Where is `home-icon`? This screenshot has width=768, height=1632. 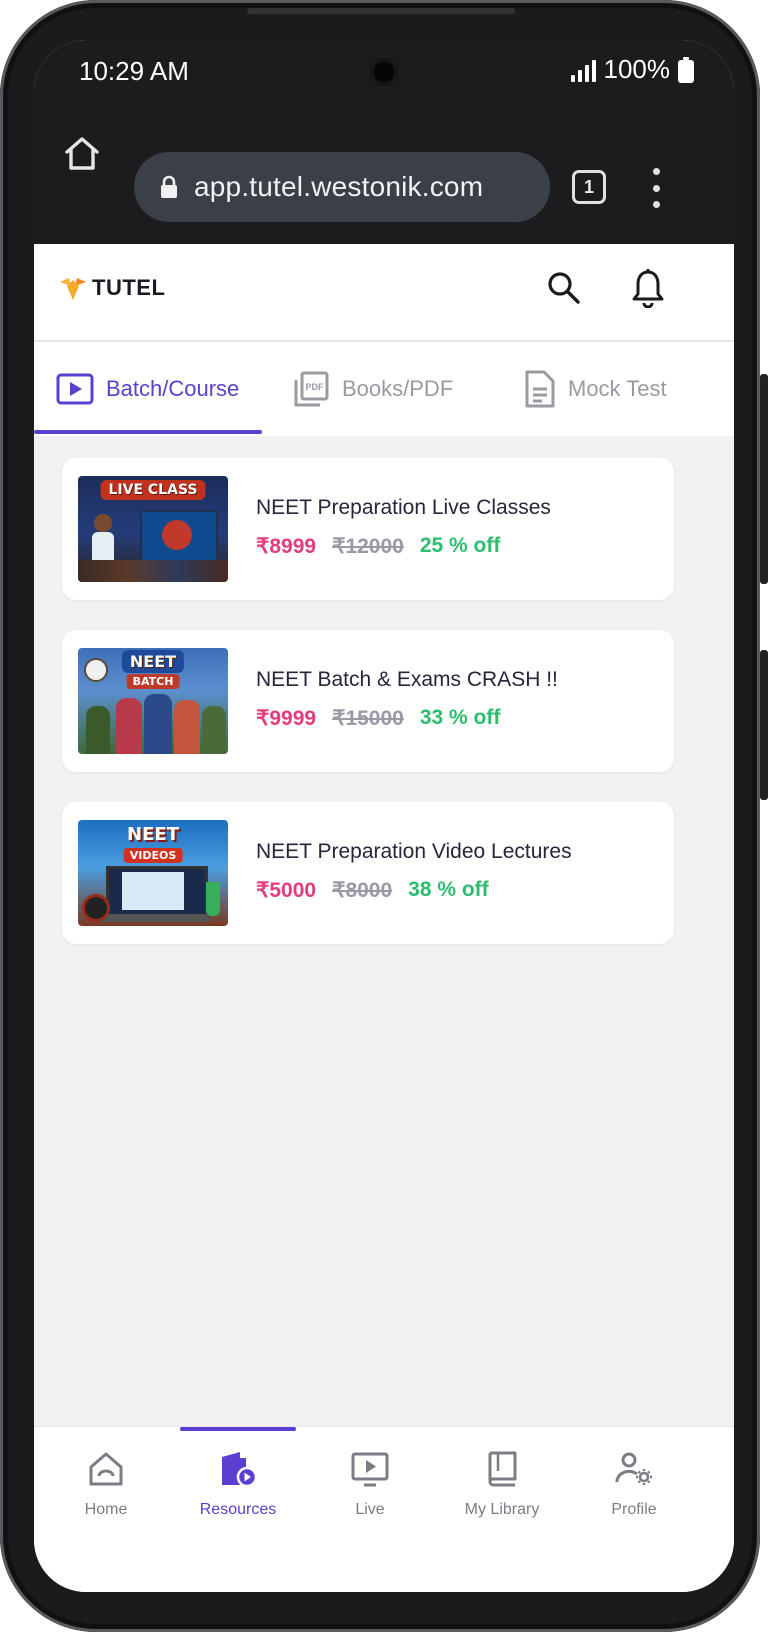 home-icon is located at coordinates (106, 1469).